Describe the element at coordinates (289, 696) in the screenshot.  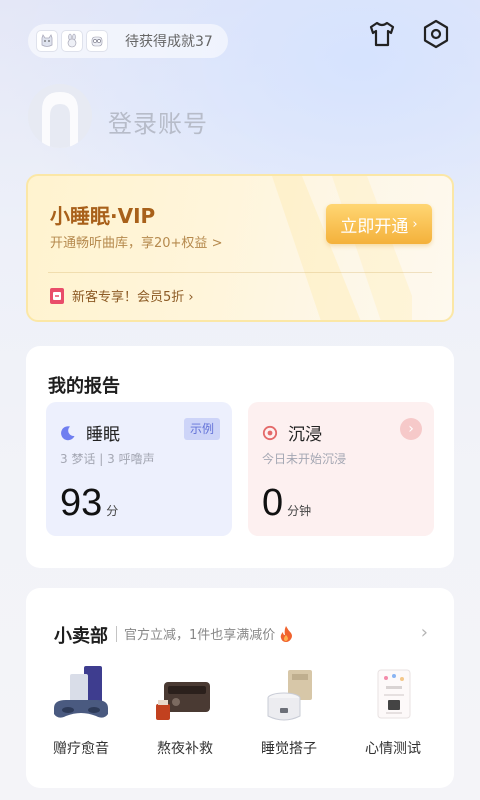
I see `humidifier-product-icon` at that location.